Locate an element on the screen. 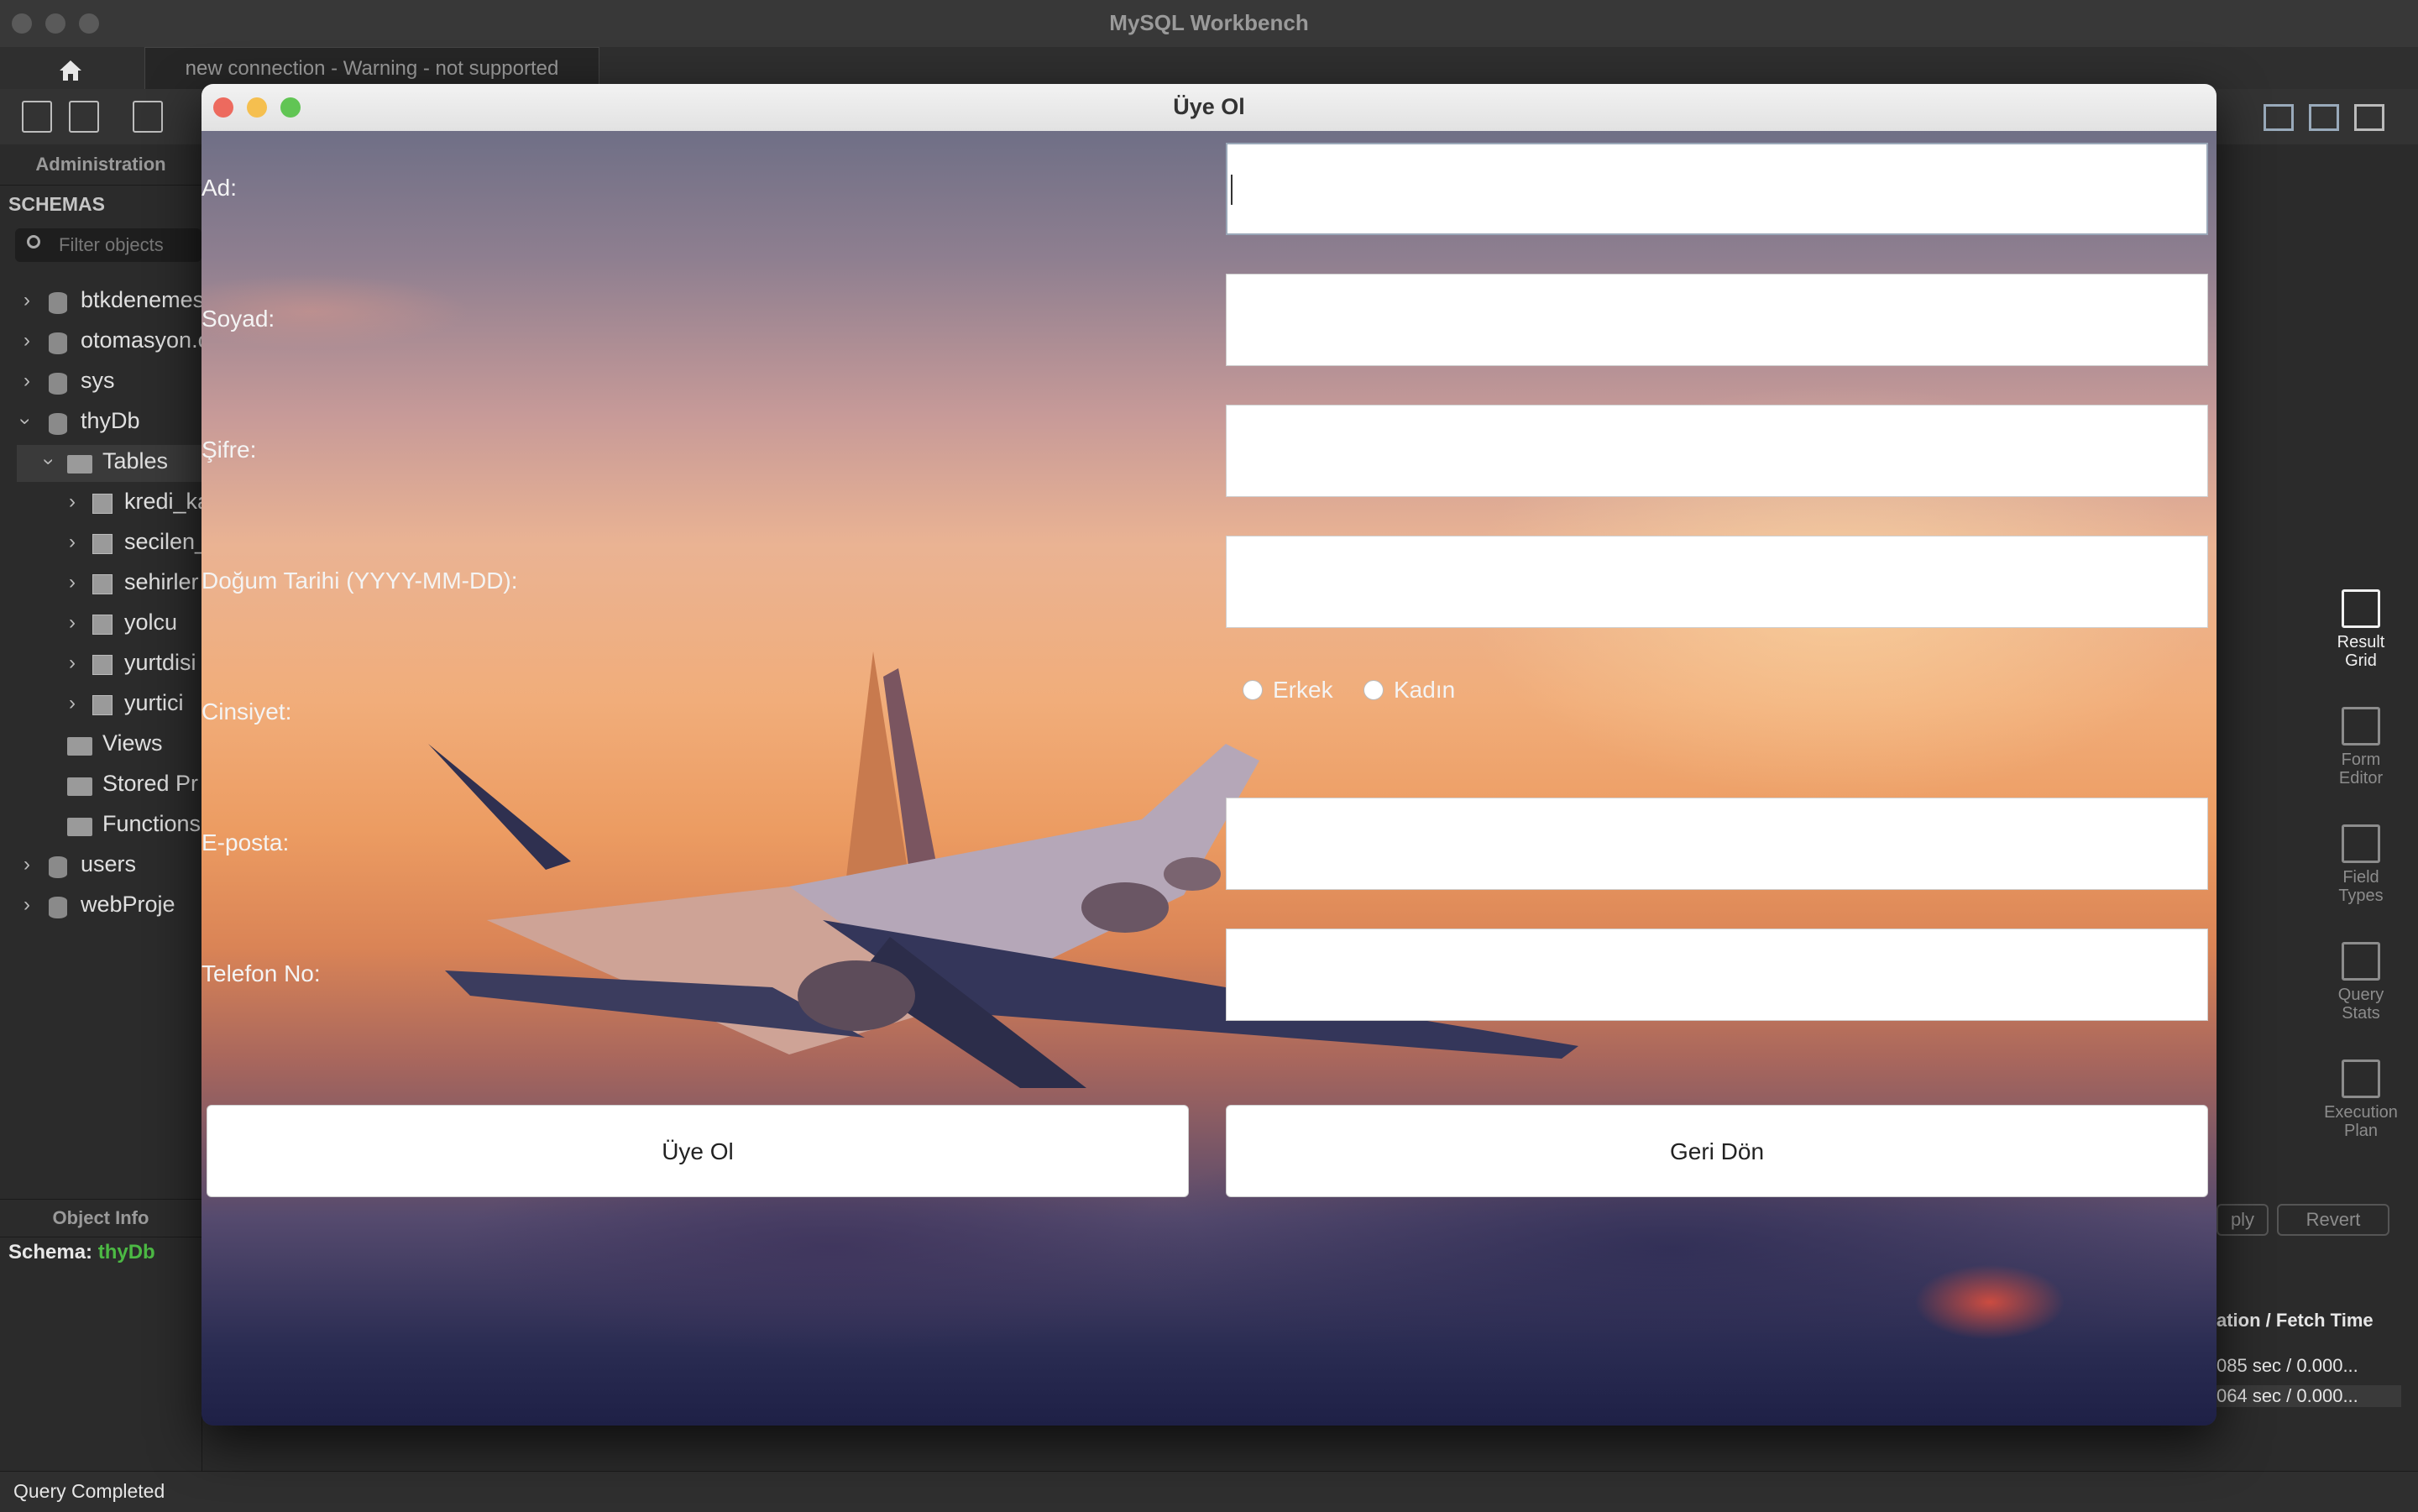 The image size is (2418, 1512). tree-table-yurtici: yurtici is located at coordinates (154, 703).